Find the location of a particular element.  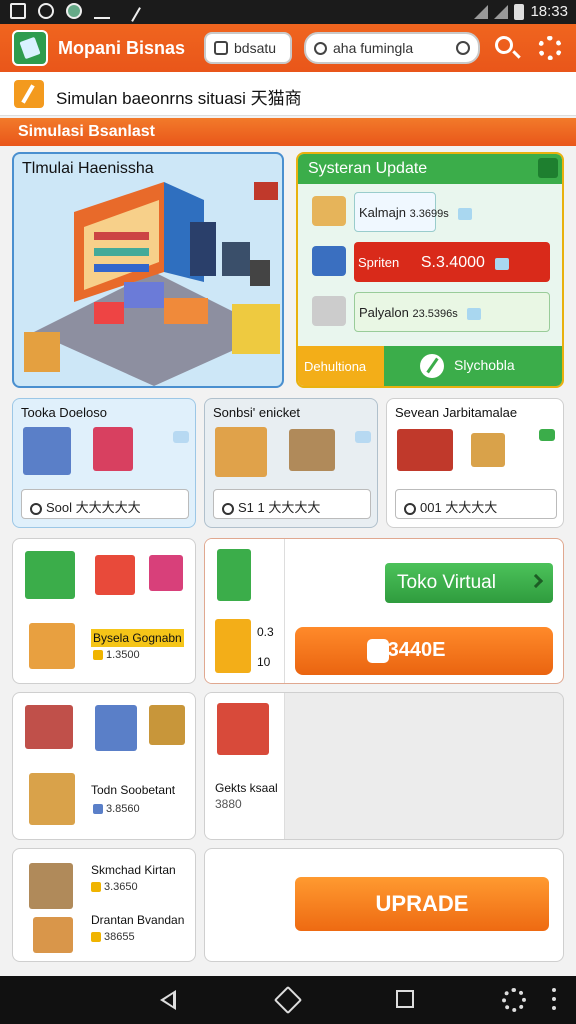

food-truck-icon is located at coordinates (50, 575).